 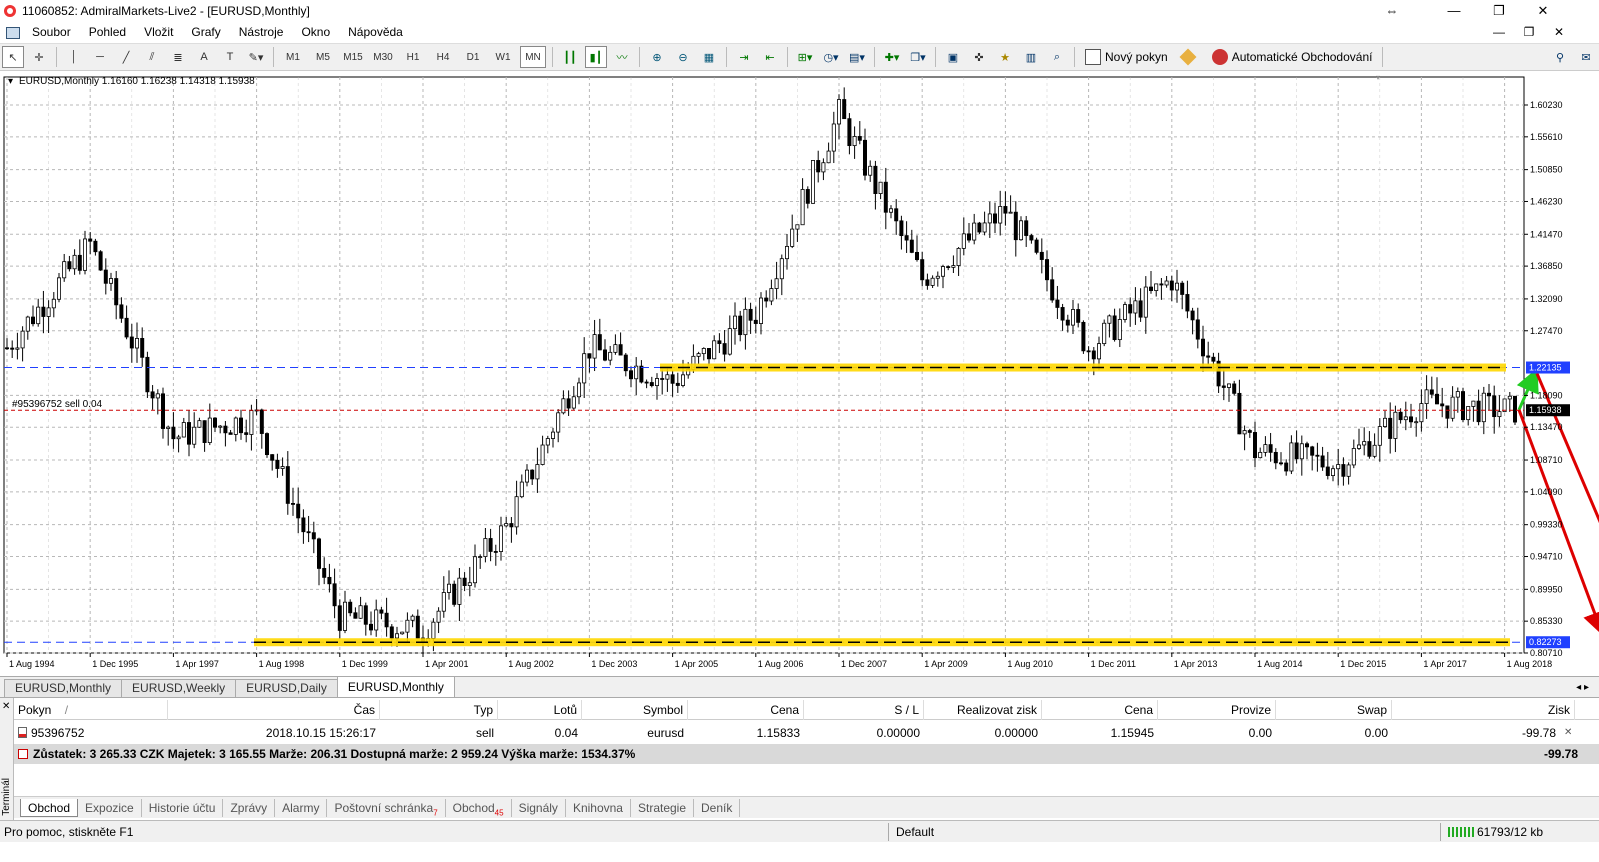 What do you see at coordinates (1560, 57) in the screenshot?
I see `search-icon: ⚲` at bounding box center [1560, 57].